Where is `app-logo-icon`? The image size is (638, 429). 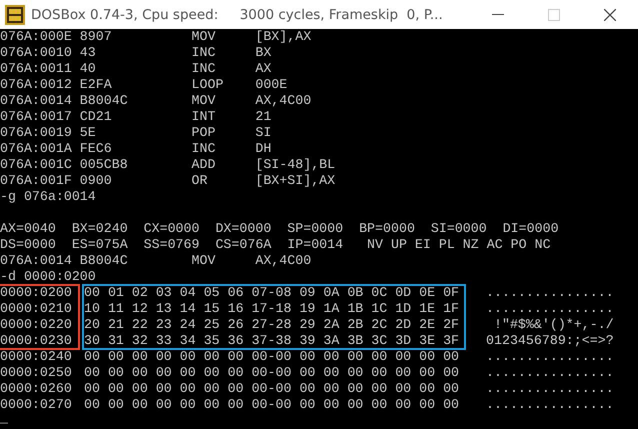
app-logo-icon is located at coordinates (15, 14).